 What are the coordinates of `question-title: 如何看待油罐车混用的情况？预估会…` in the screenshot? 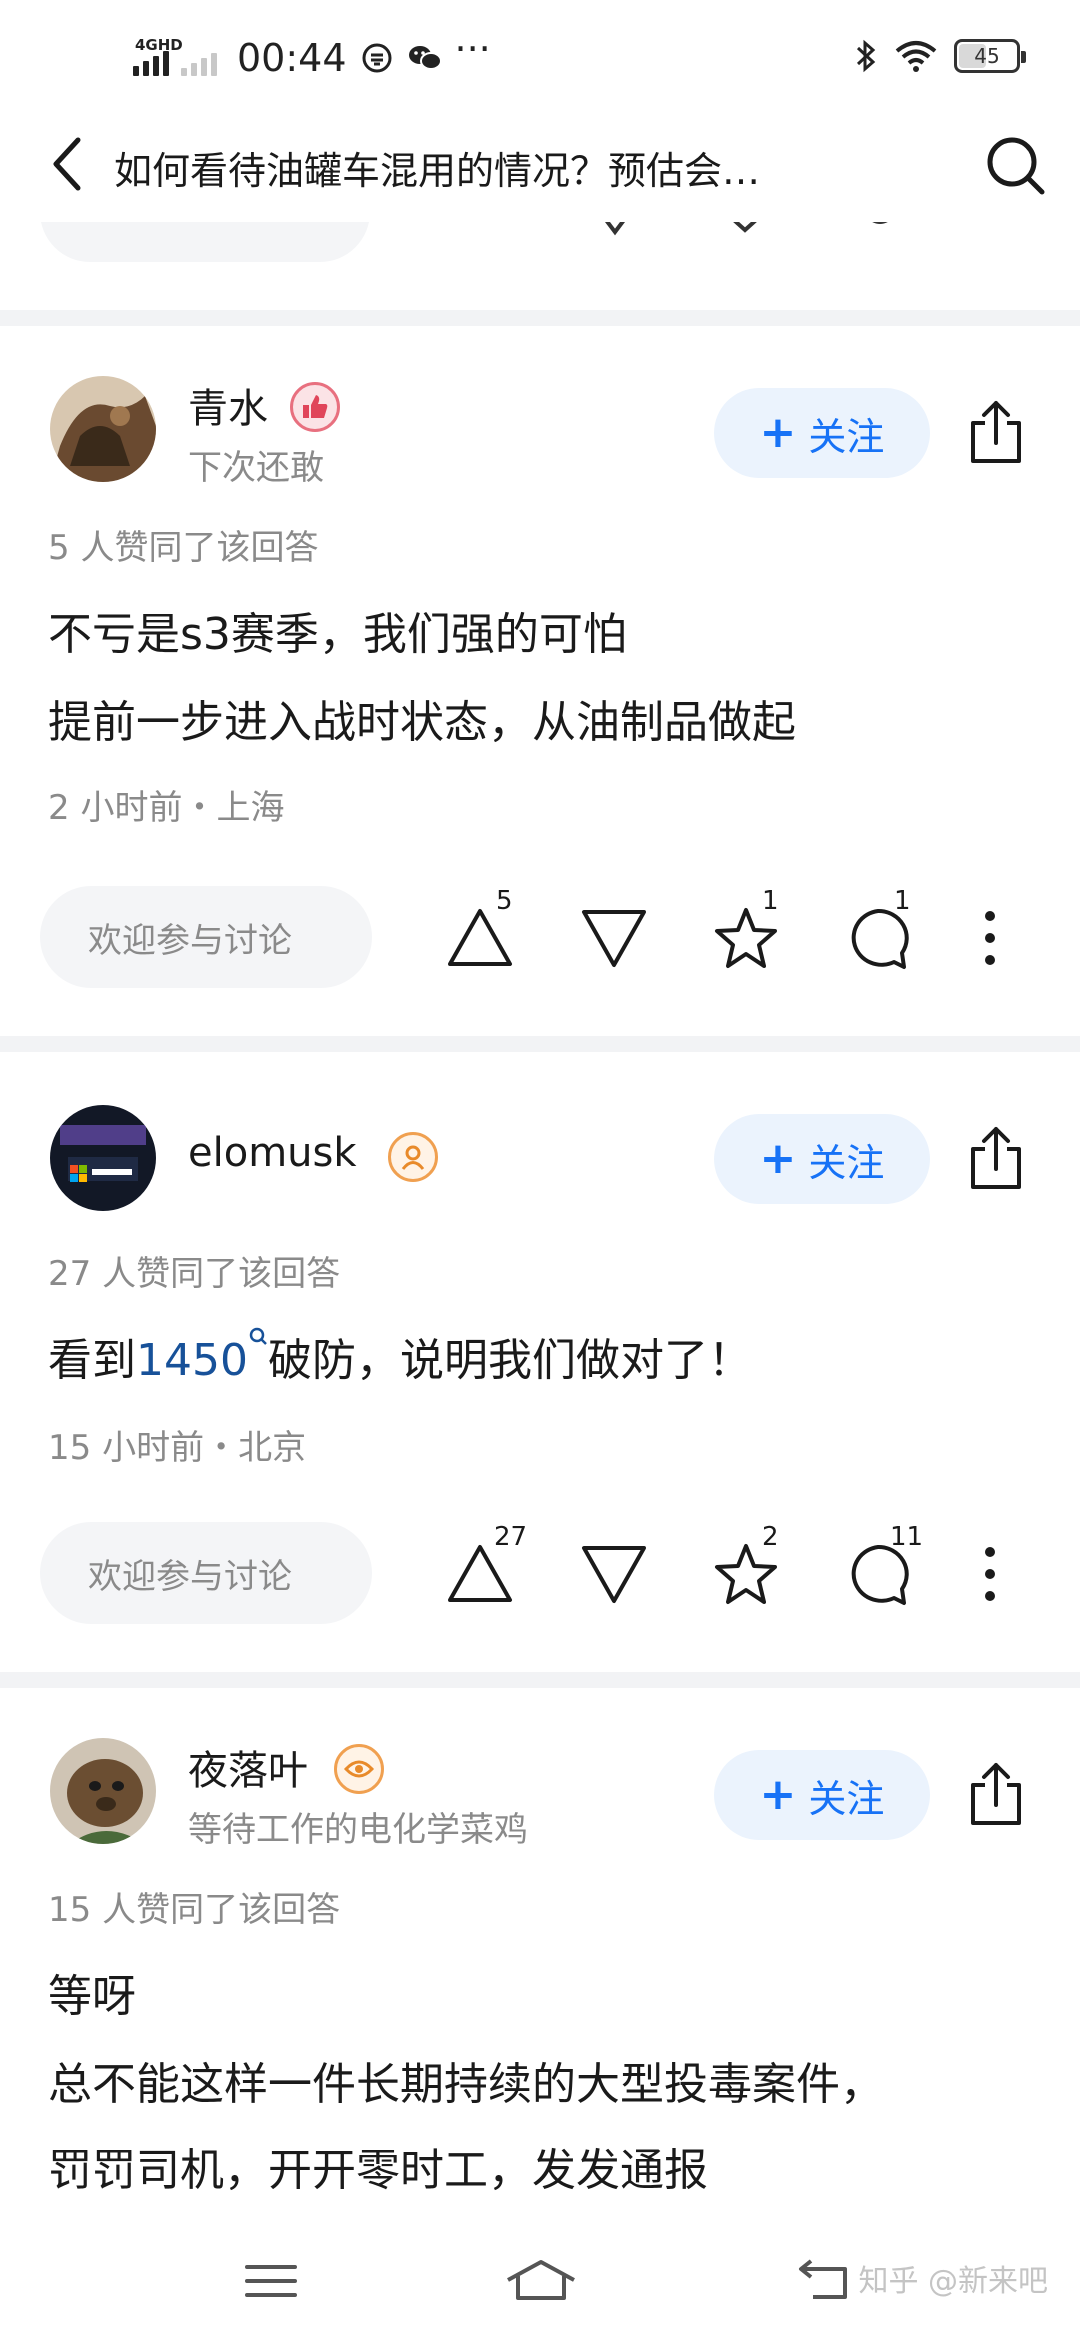 It's located at (504, 167).